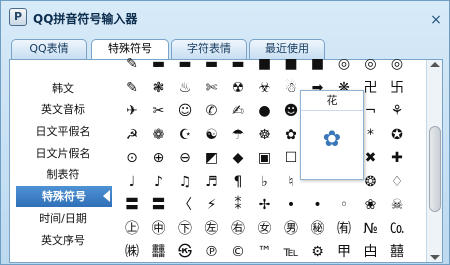 This screenshot has height=265, width=450. Describe the element at coordinates (63, 218) in the screenshot. I see `sidebar-item-time-date: 时间/日期` at that location.